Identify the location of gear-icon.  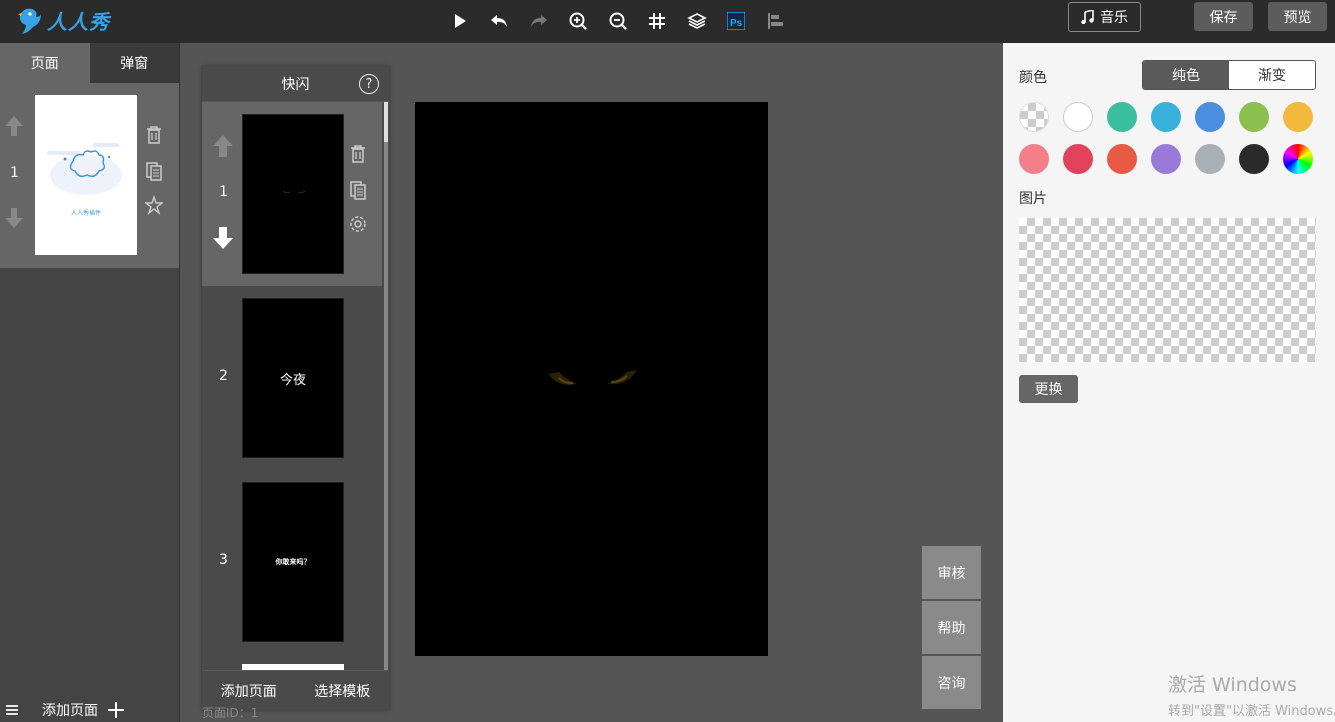
(358, 224).